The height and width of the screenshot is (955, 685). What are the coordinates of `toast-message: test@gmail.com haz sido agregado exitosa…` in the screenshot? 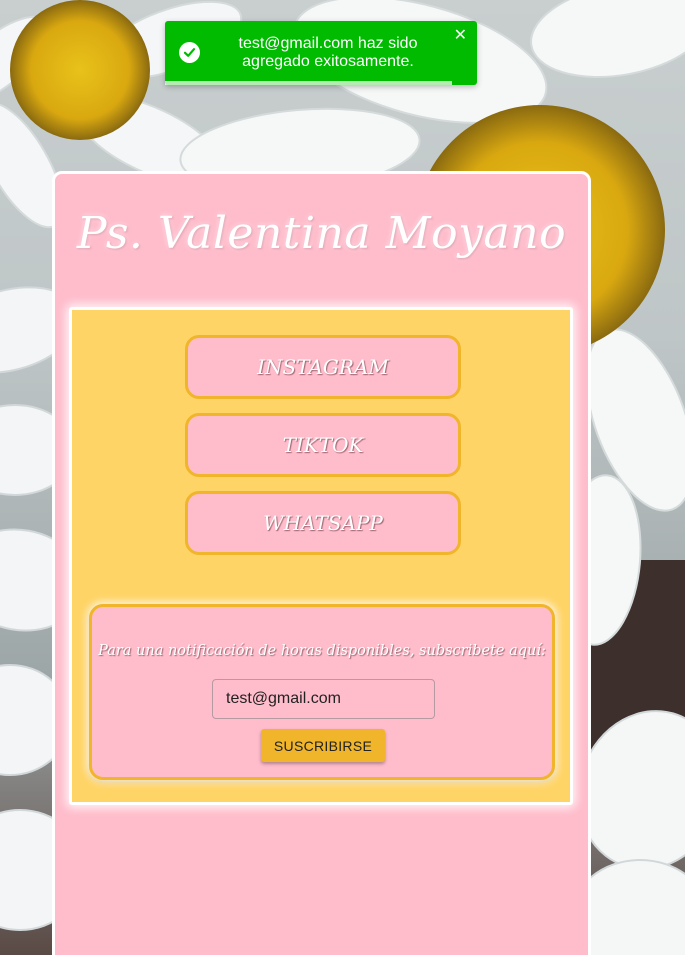 It's located at (328, 52).